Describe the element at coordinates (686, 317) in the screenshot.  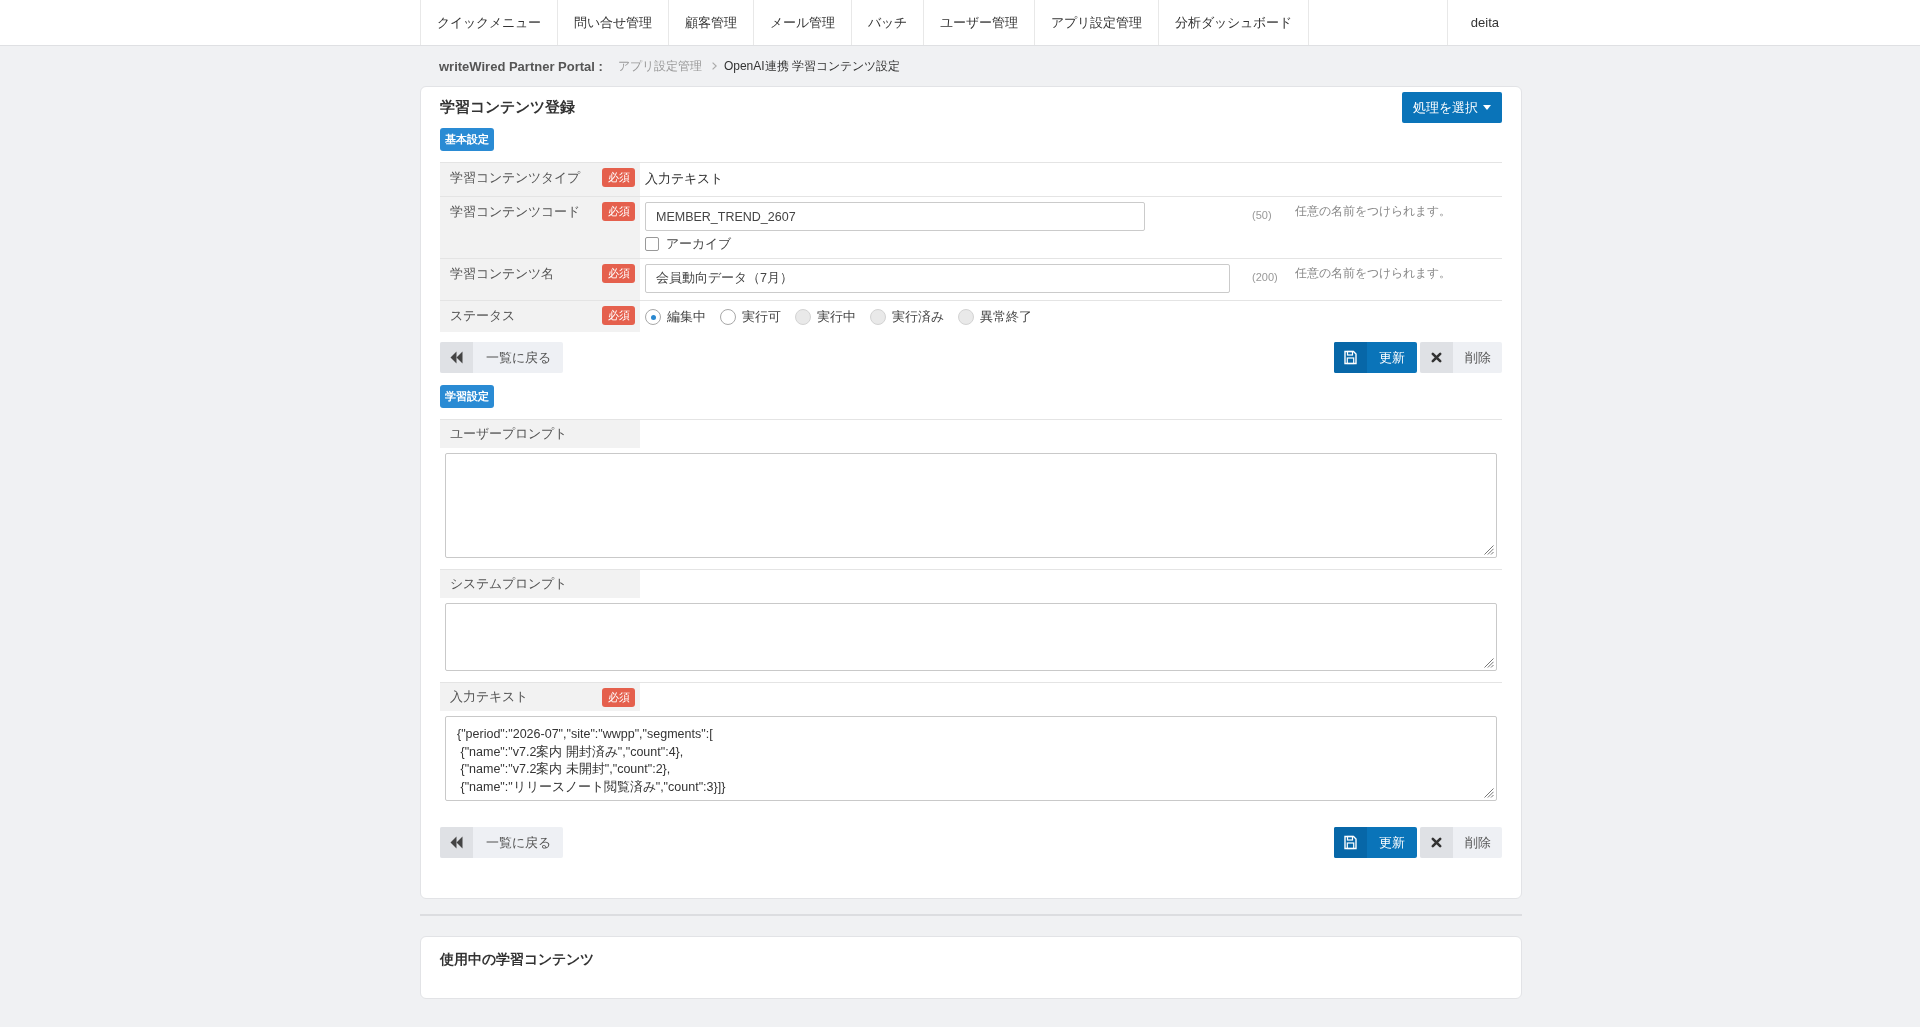
I see `radio-label: 編集中` at that location.